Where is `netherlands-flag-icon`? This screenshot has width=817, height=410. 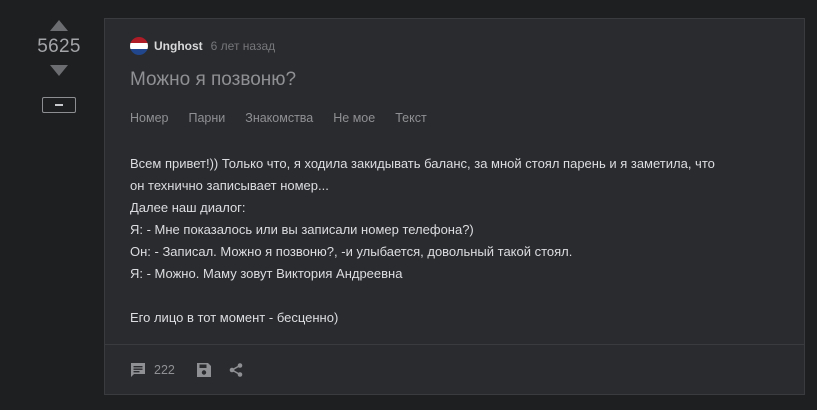 netherlands-flag-icon is located at coordinates (139, 46).